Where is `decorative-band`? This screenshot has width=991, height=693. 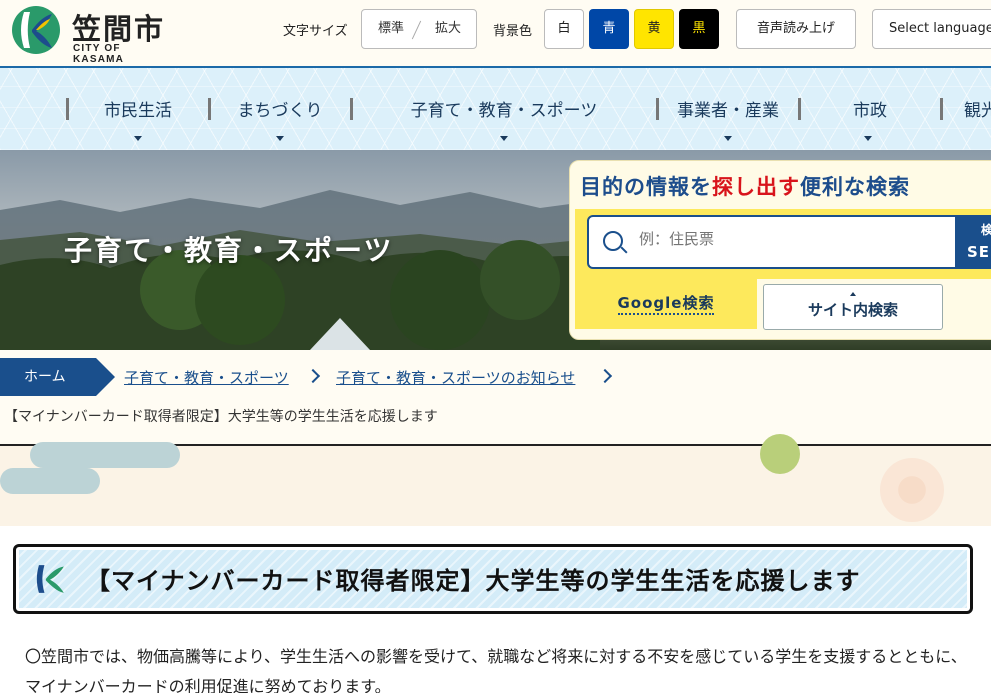 decorative-band is located at coordinates (495, 480).